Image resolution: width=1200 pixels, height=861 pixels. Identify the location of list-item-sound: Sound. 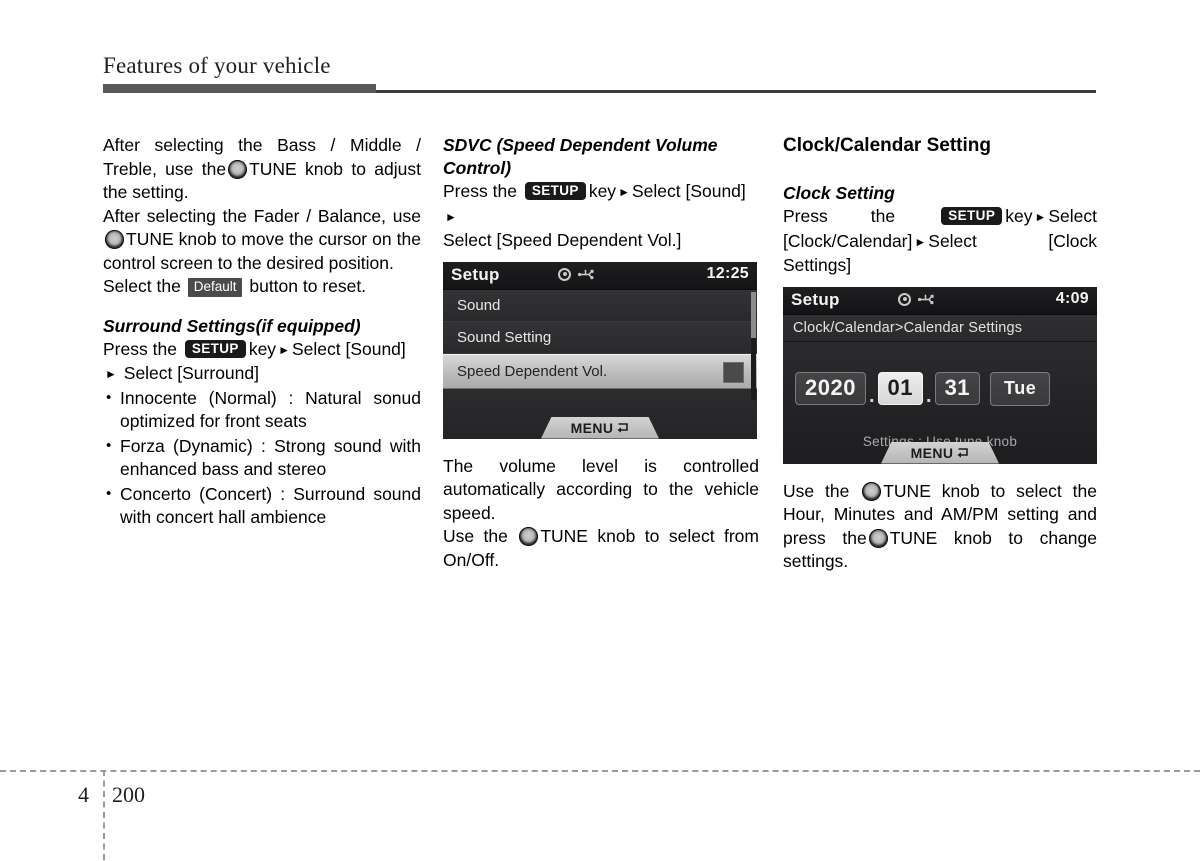
(600, 305).